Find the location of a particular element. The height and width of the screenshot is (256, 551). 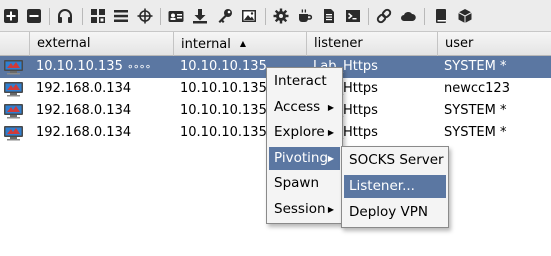

column-header-external: external is located at coordinates (101, 44).